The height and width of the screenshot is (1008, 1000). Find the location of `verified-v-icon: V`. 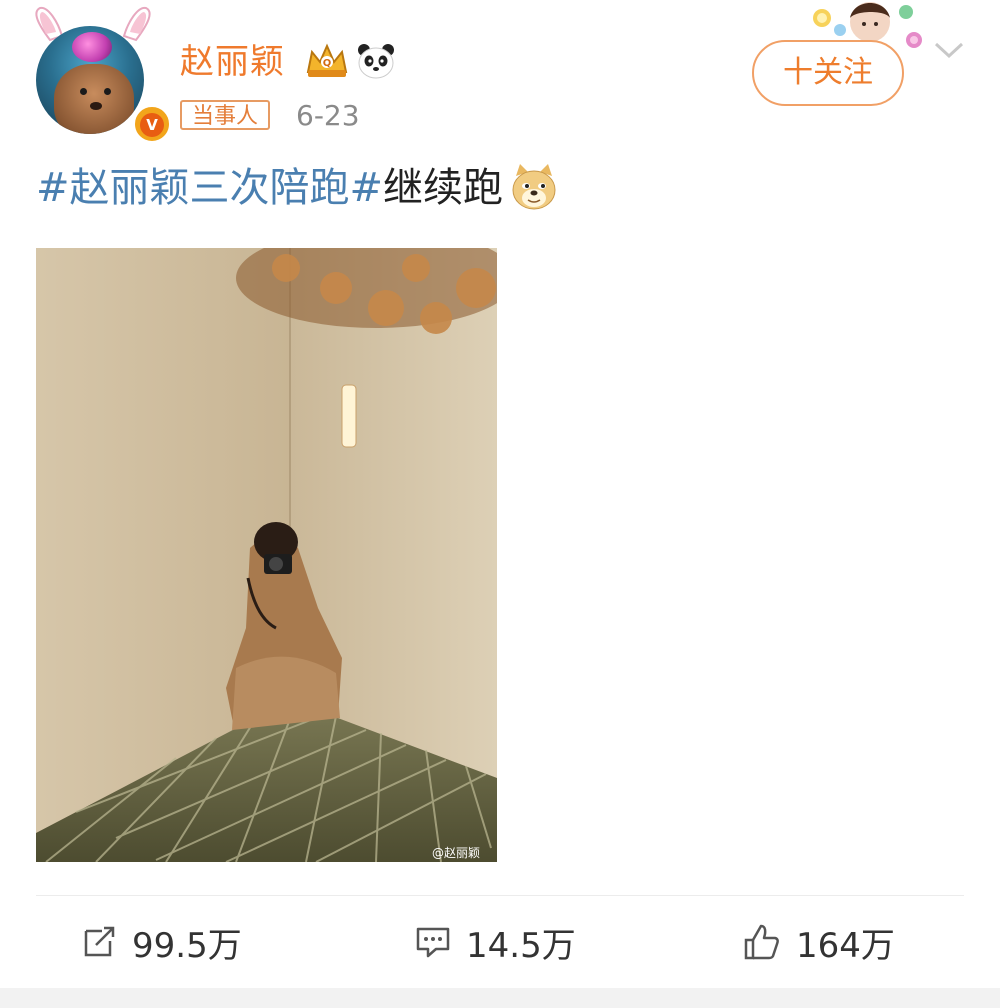

verified-v-icon: V is located at coordinates (152, 124).